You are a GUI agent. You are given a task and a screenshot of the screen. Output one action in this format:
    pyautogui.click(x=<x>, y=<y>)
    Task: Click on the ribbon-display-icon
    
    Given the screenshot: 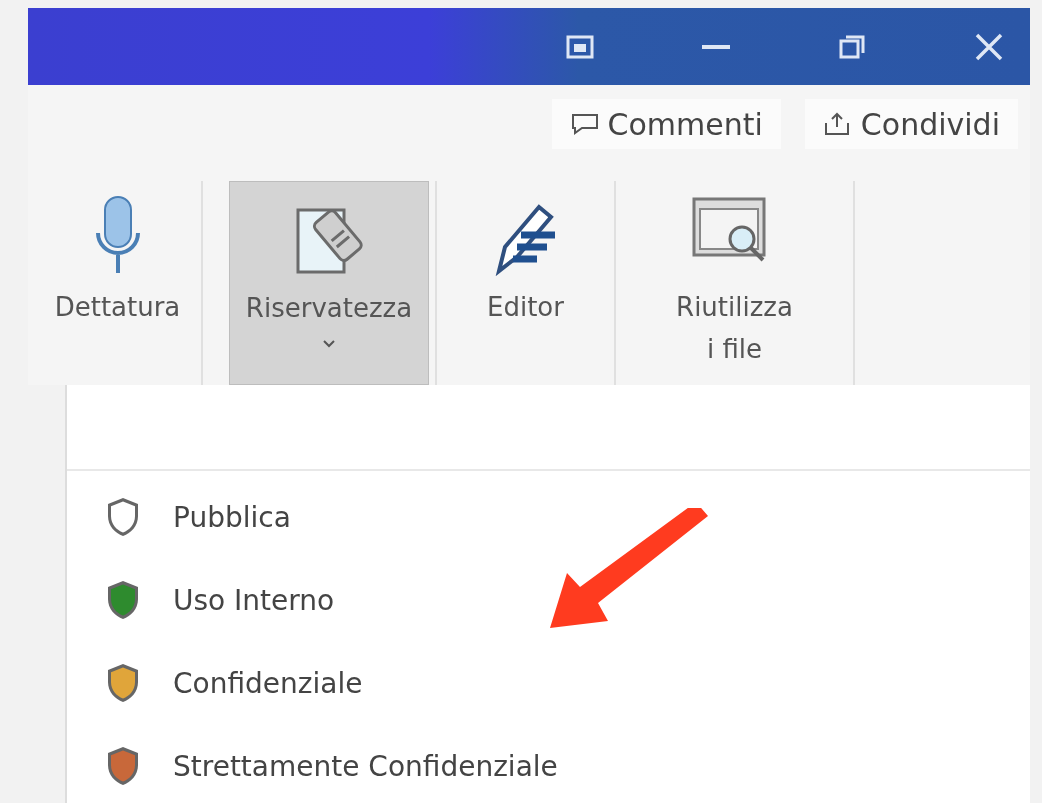 What is the action you would take?
    pyautogui.click(x=580, y=46)
    